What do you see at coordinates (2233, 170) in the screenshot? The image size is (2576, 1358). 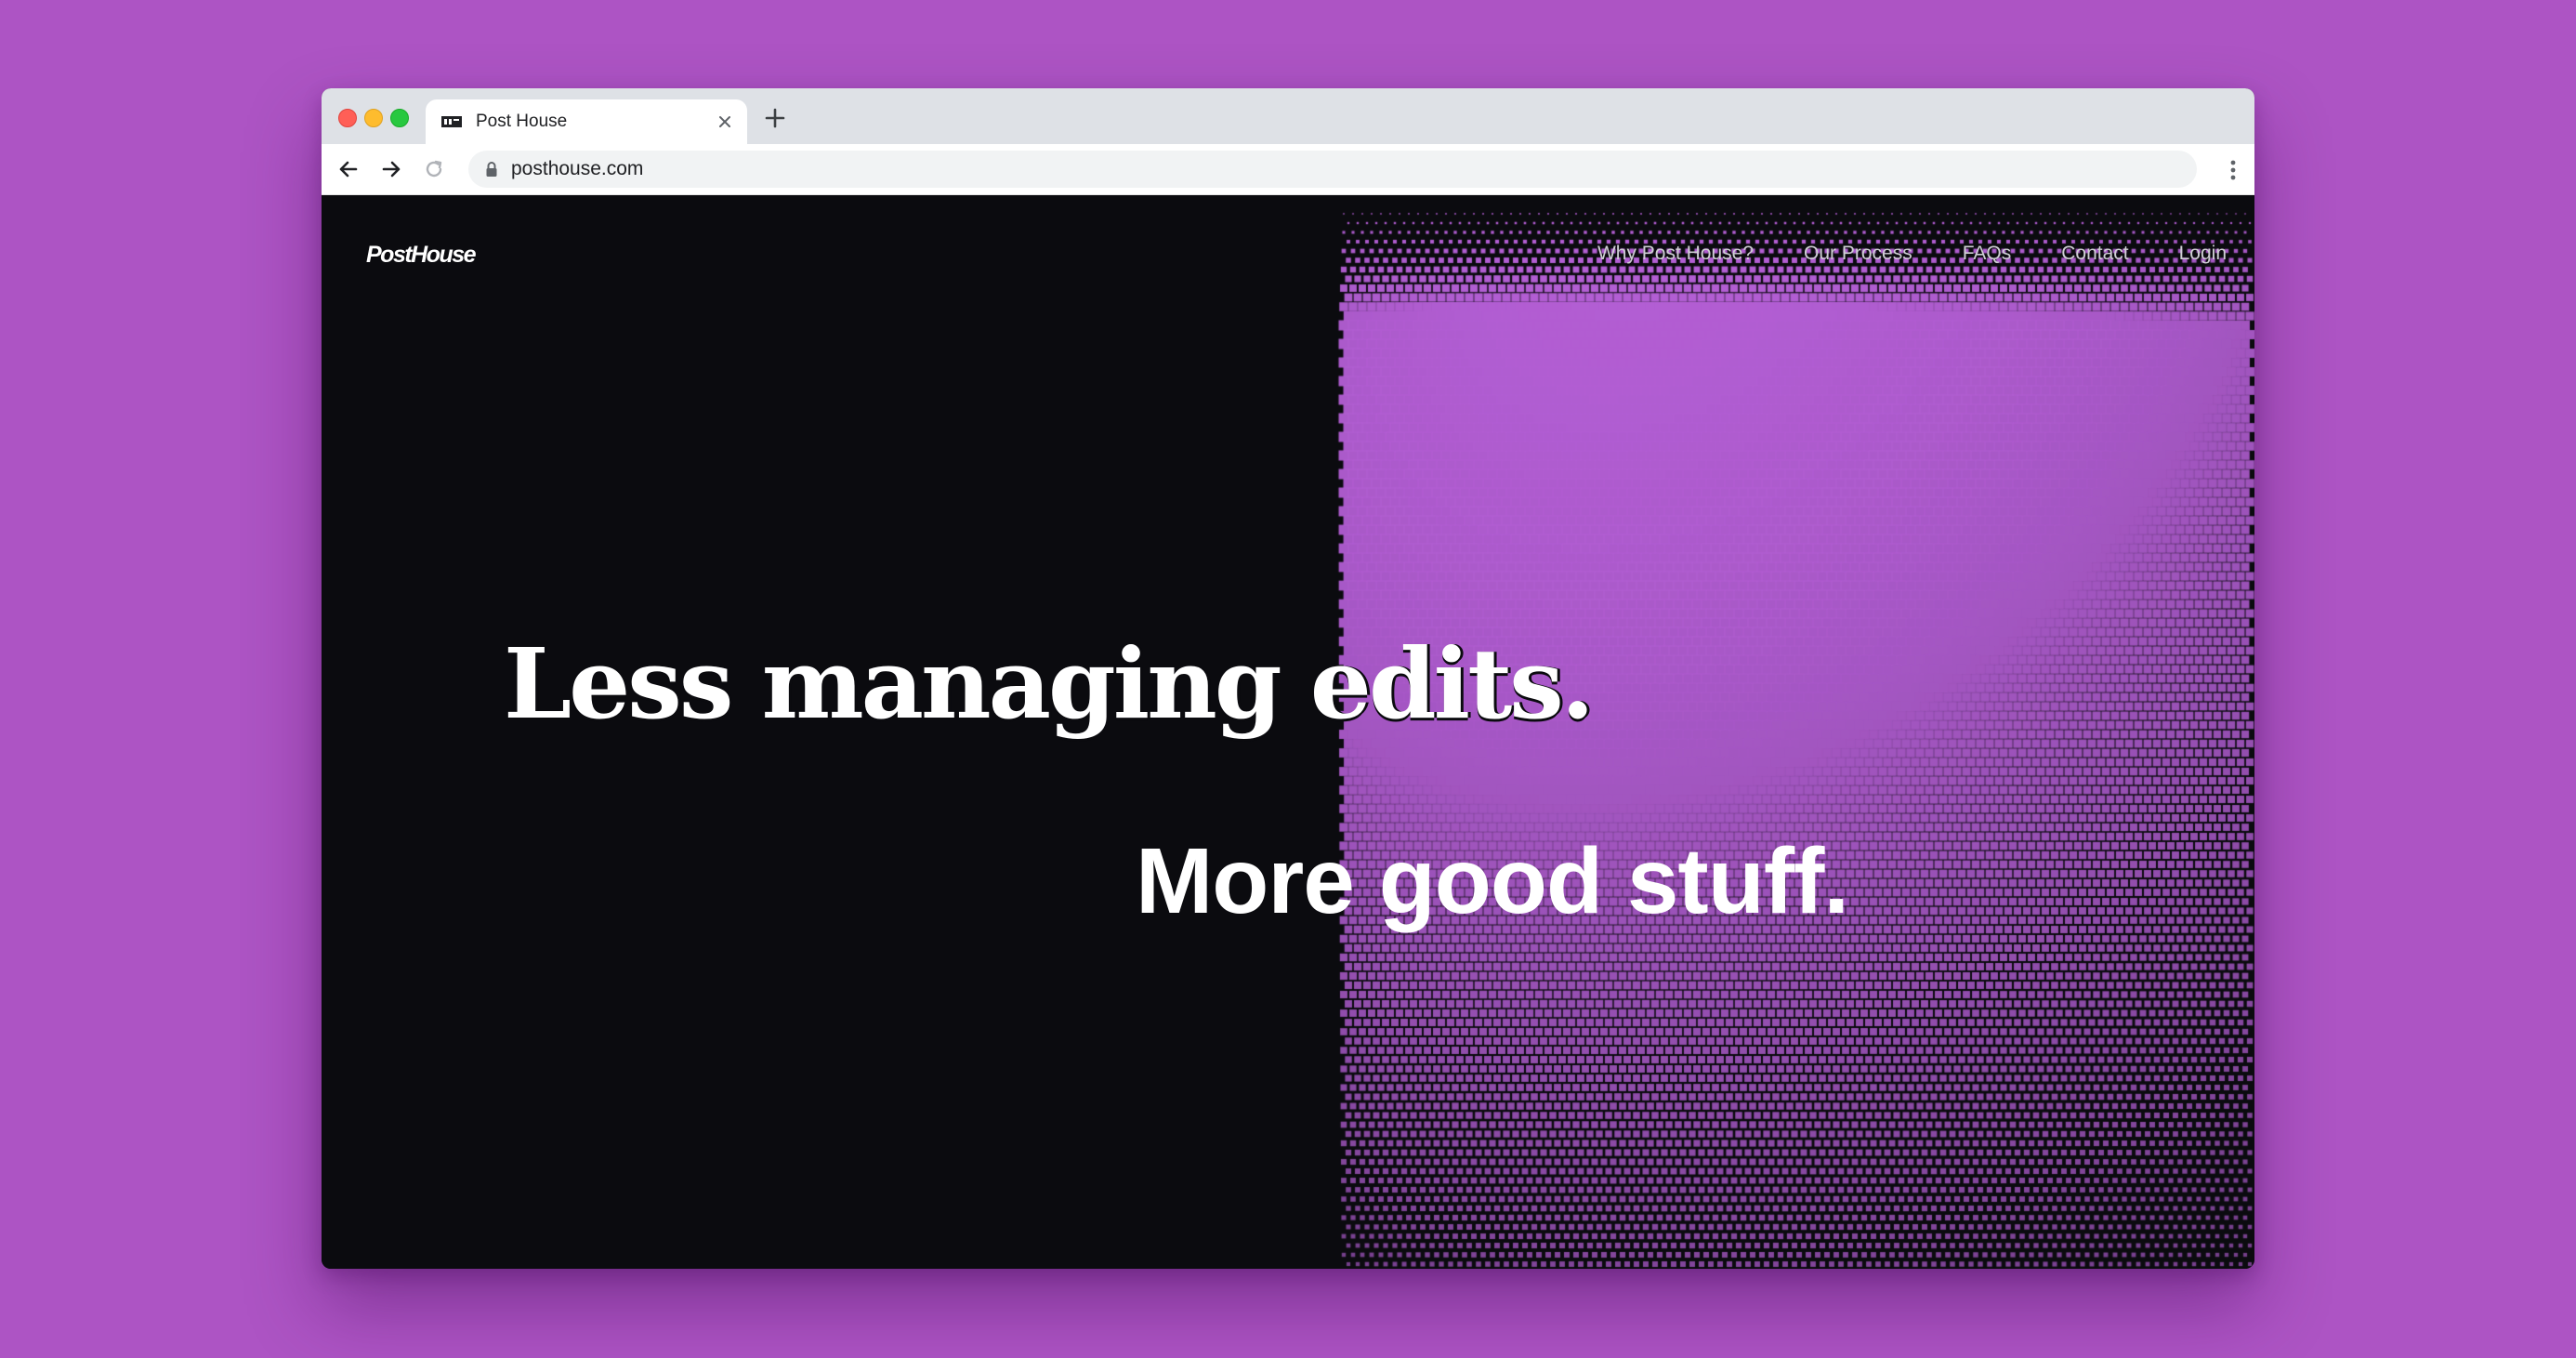 I see `more-vertical-icon` at bounding box center [2233, 170].